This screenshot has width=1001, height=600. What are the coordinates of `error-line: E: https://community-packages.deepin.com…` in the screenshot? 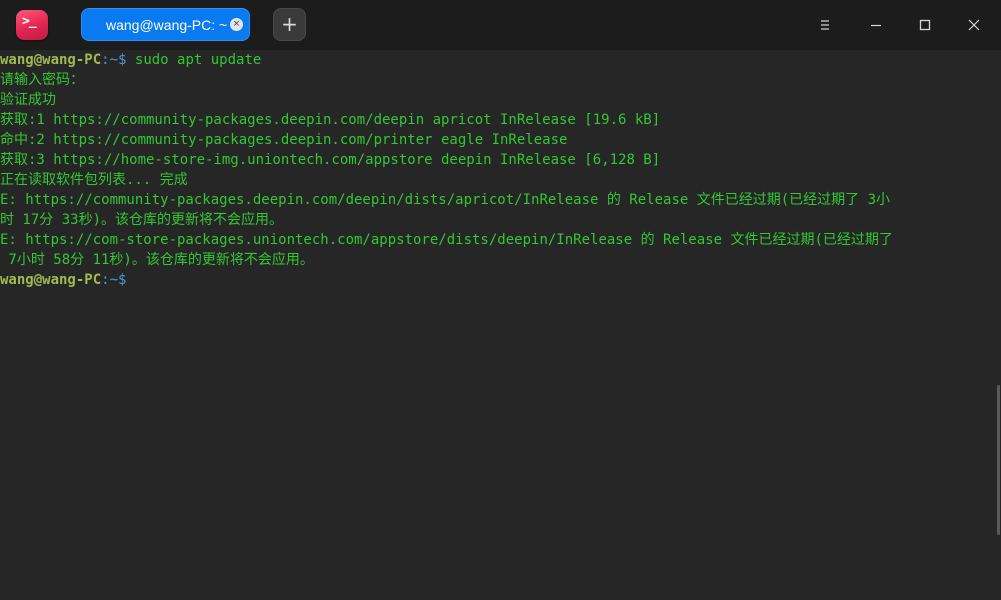 It's located at (445, 200).